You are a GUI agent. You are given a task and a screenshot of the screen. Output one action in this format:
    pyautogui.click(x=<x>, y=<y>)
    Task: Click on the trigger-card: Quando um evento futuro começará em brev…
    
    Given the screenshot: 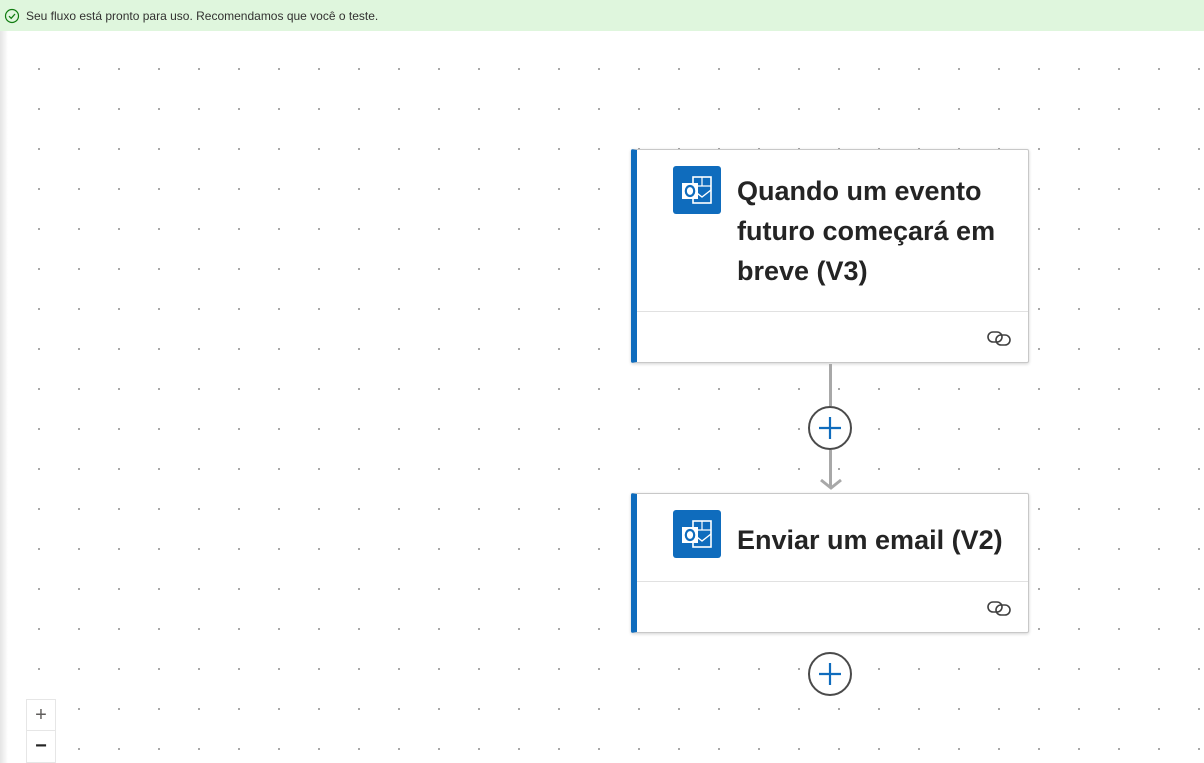 What is the action you would take?
    pyautogui.click(x=830, y=256)
    